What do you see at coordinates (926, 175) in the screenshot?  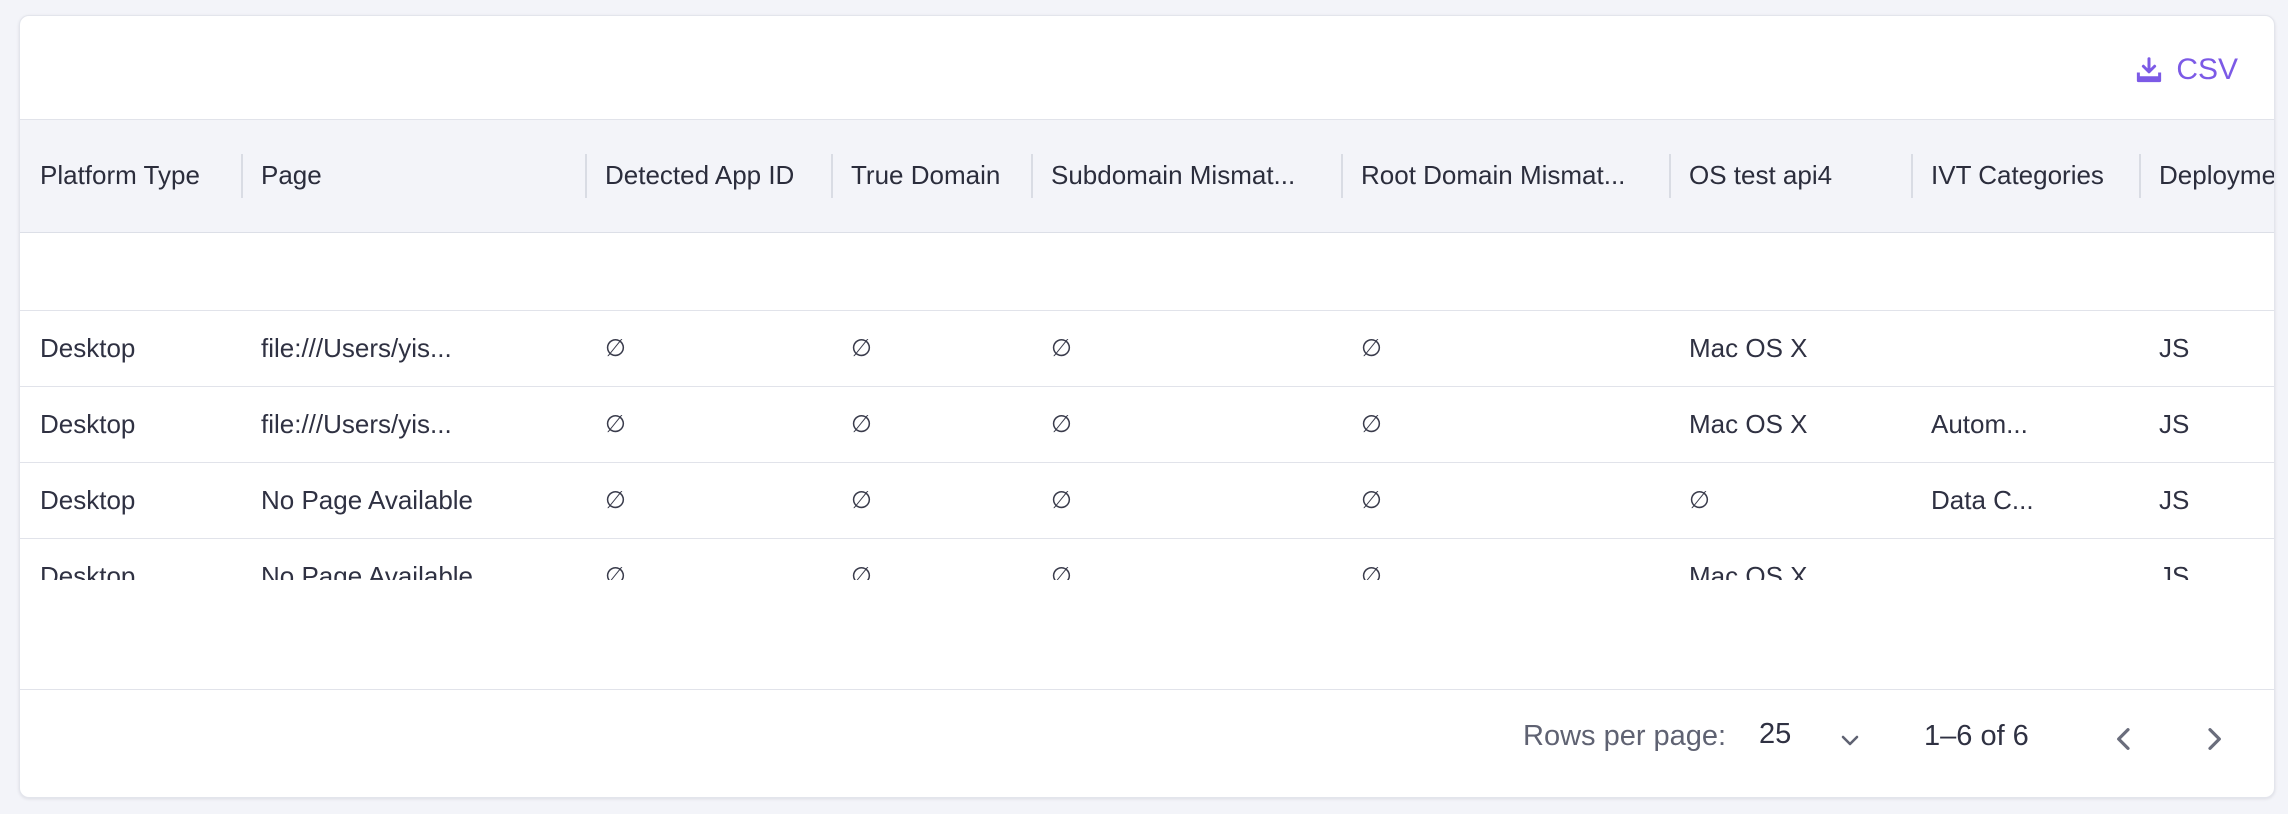 I see `column-header-label: True Domain` at bounding box center [926, 175].